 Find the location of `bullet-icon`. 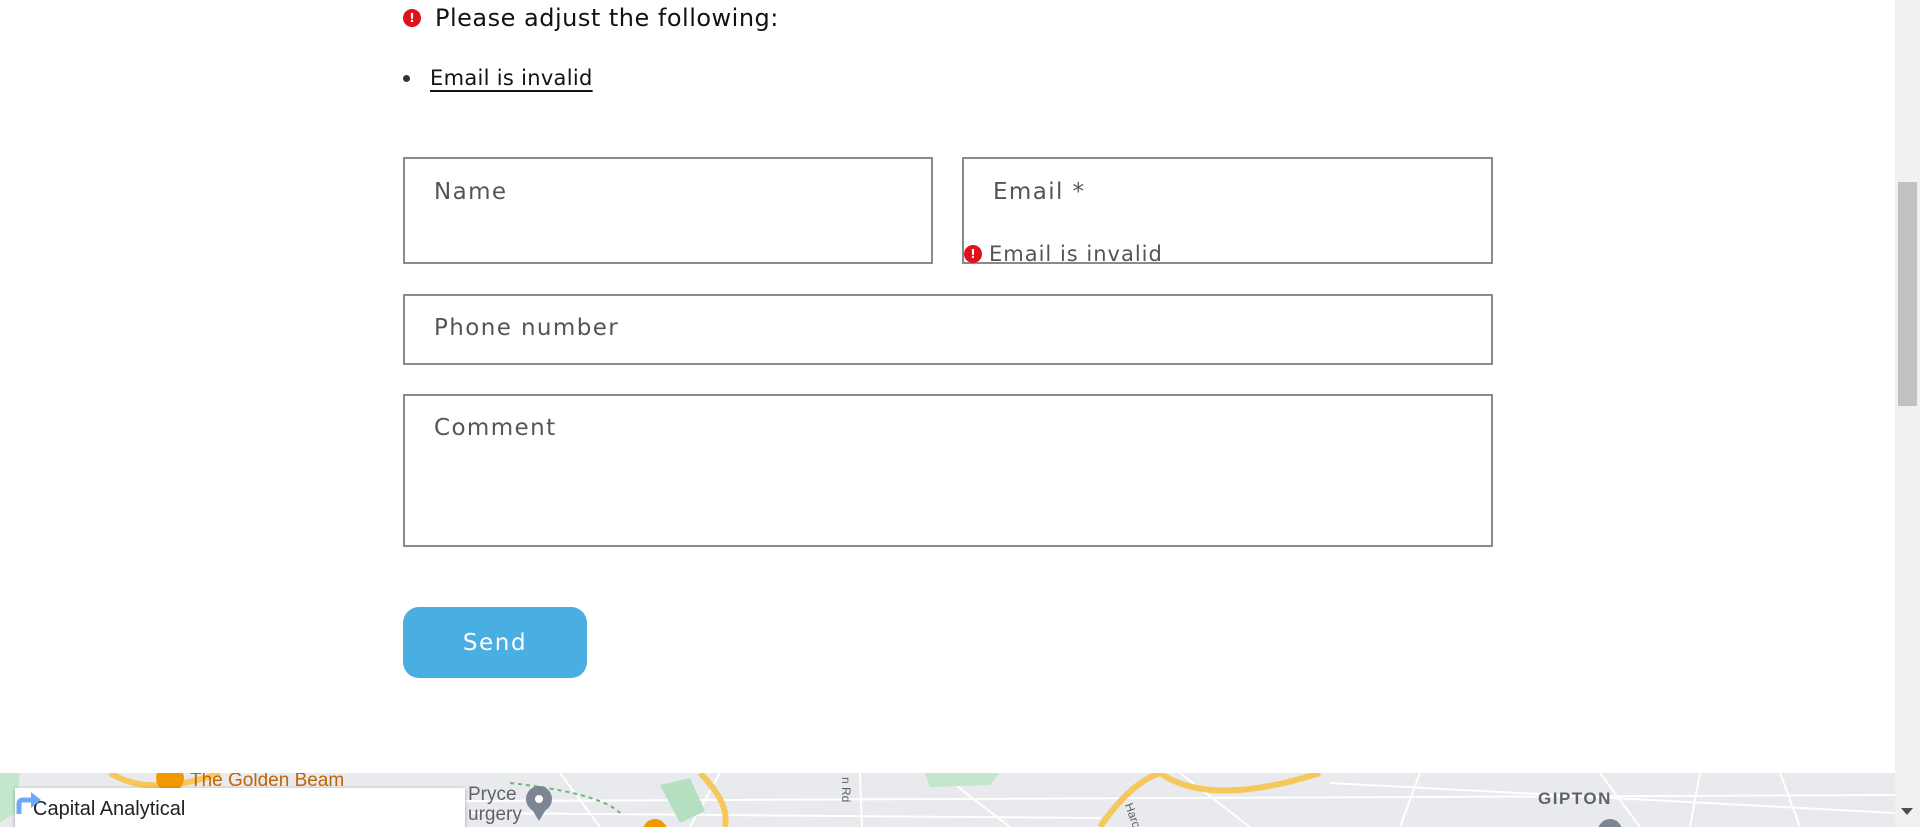

bullet-icon is located at coordinates (406, 78).